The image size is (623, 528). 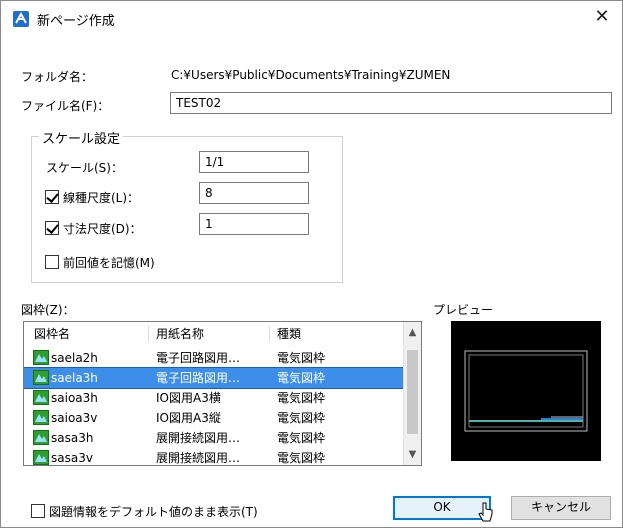 What do you see at coordinates (48, 310) in the screenshot?
I see `frame-label: 図枠(Z)：` at bounding box center [48, 310].